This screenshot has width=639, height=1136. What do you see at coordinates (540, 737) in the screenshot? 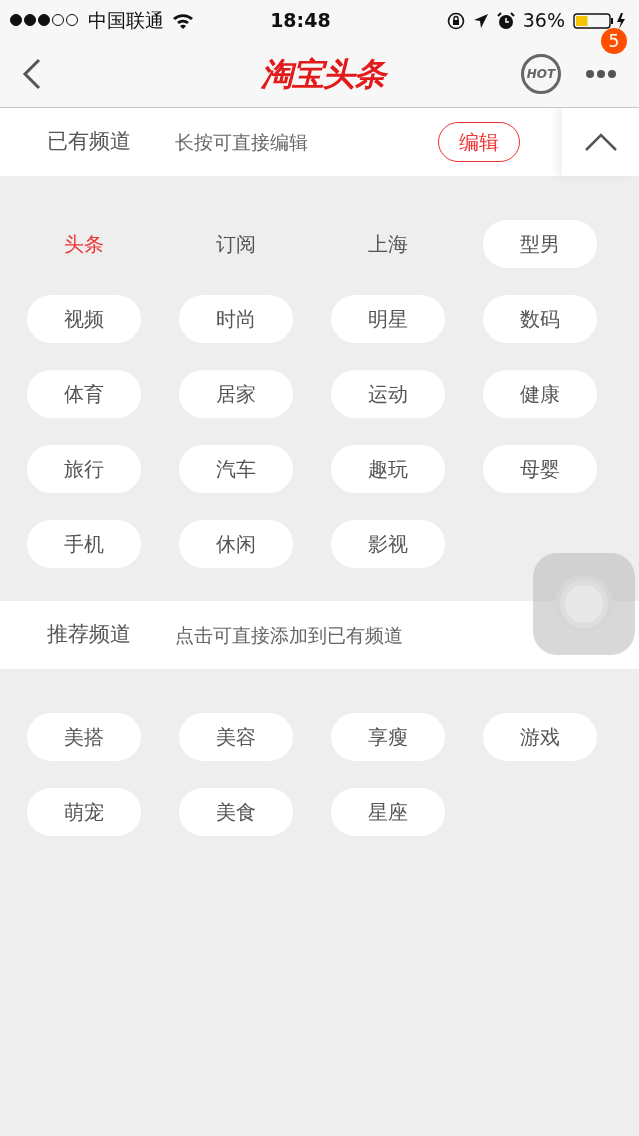
I see `channel-tab: 游戏` at bounding box center [540, 737].